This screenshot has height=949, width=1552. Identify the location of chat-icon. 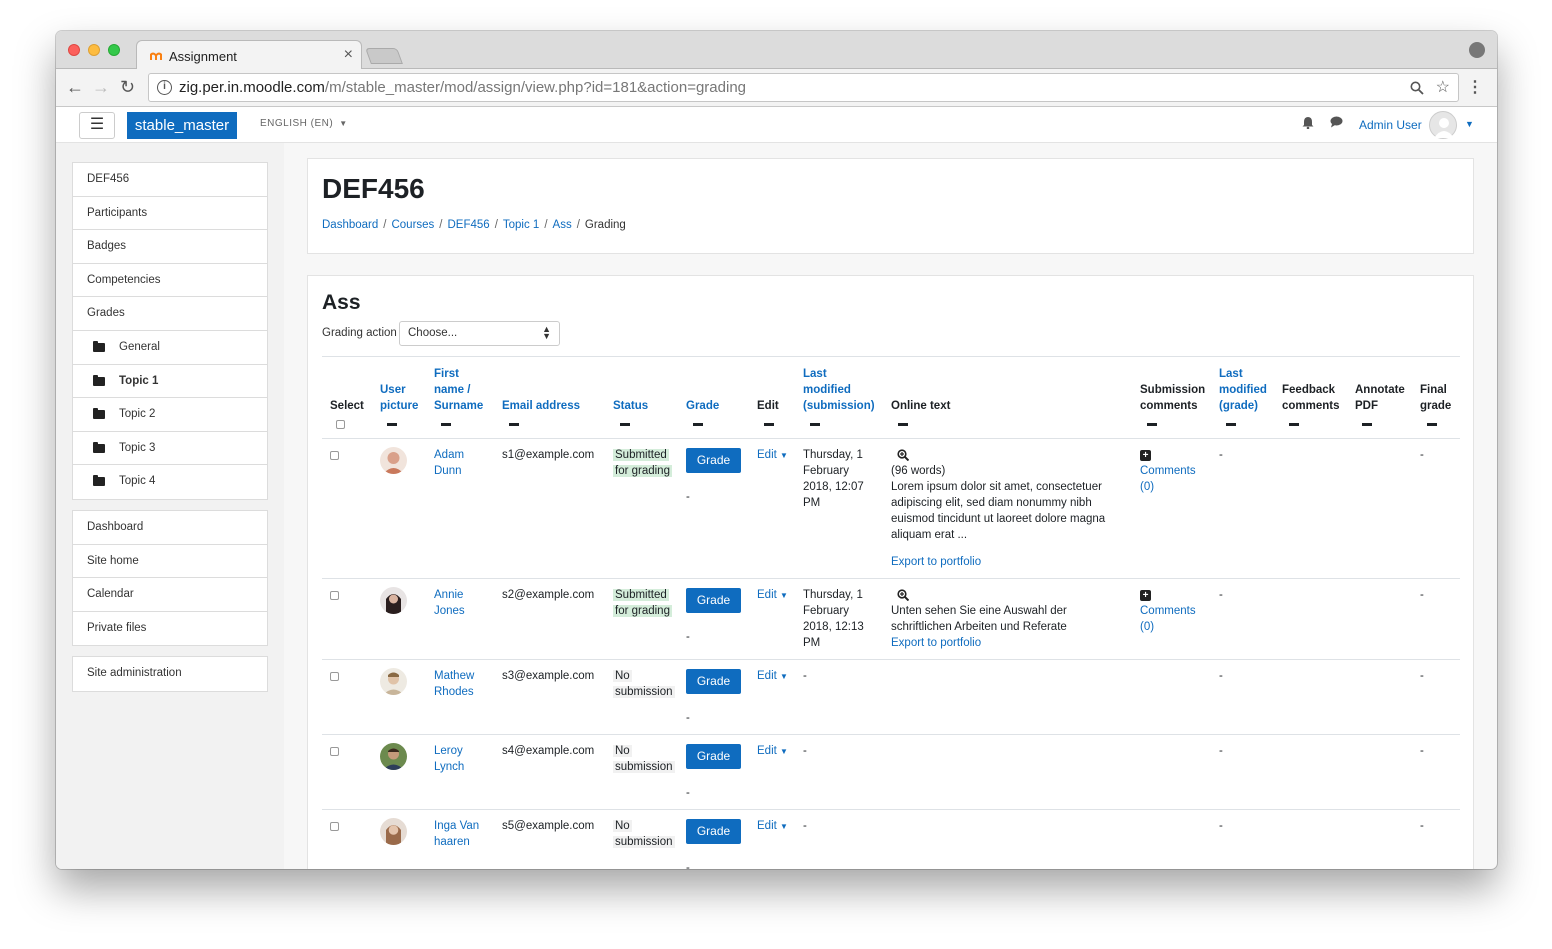
(1336, 122).